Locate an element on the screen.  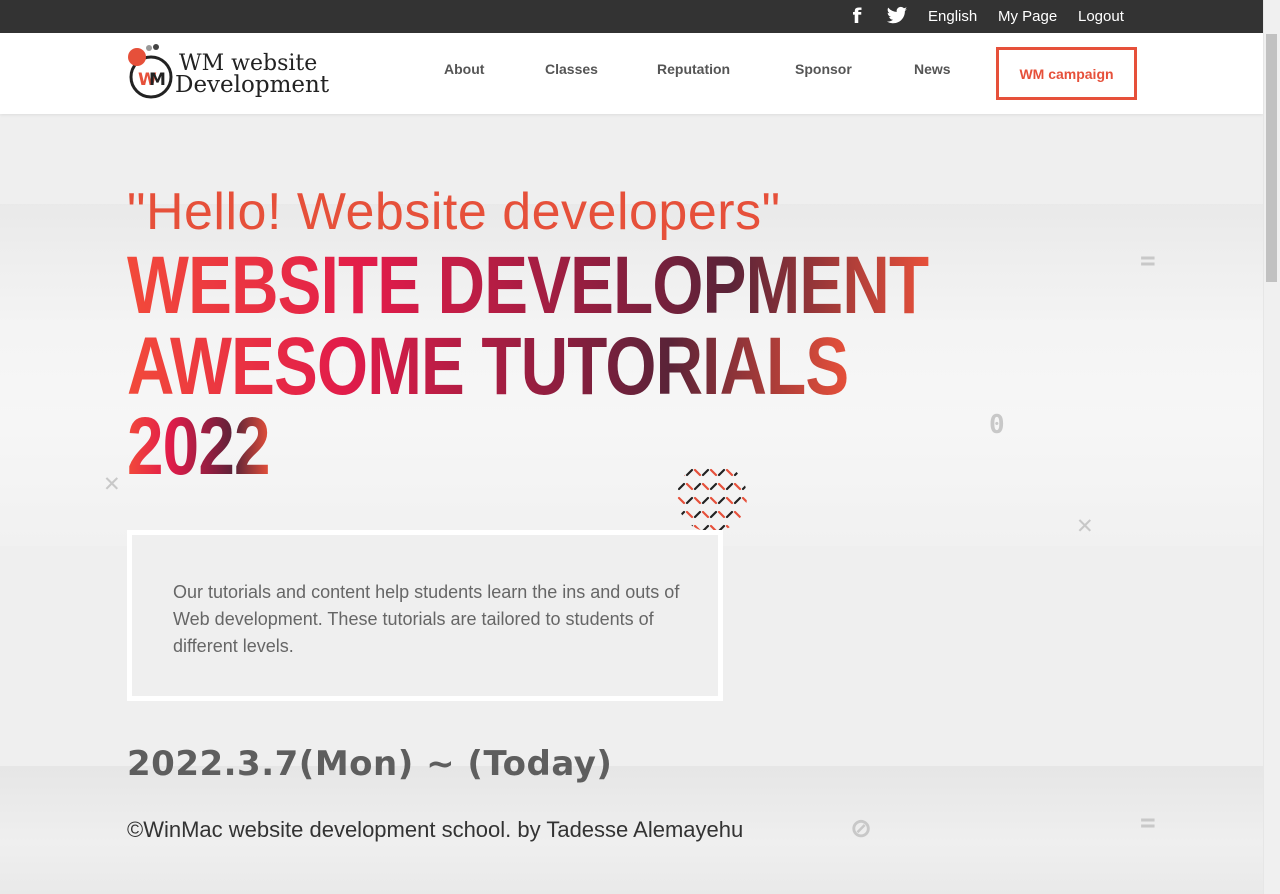
nav-news: News is located at coordinates (932, 69).